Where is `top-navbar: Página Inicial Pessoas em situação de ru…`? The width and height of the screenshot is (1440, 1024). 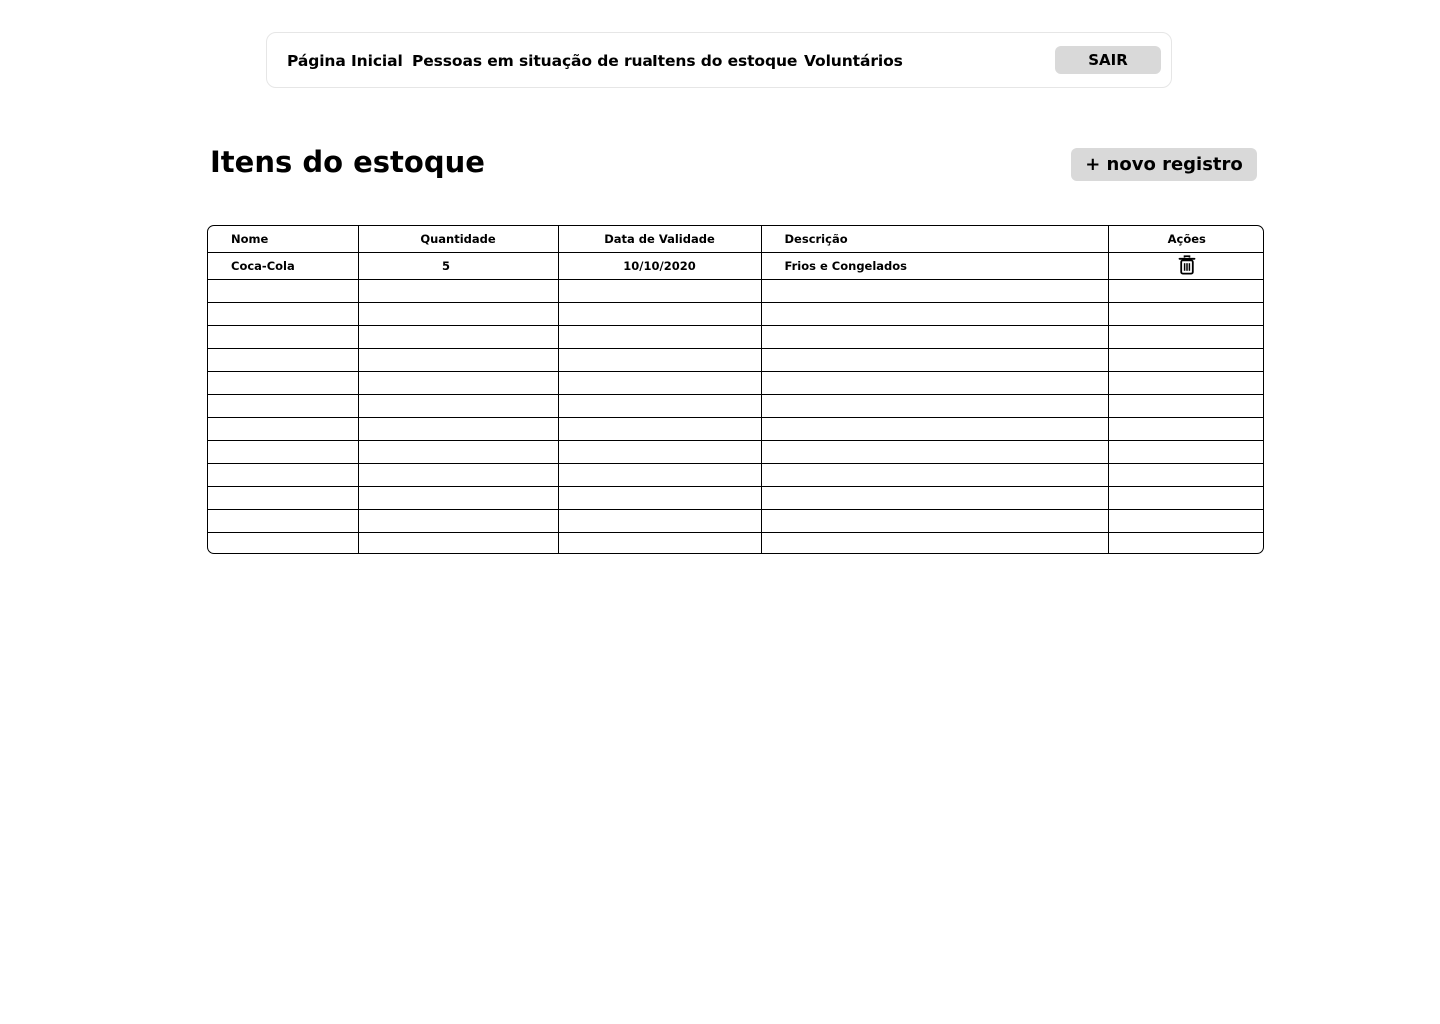
top-navbar: Página Inicial Pessoas em situação de ru… is located at coordinates (719, 60).